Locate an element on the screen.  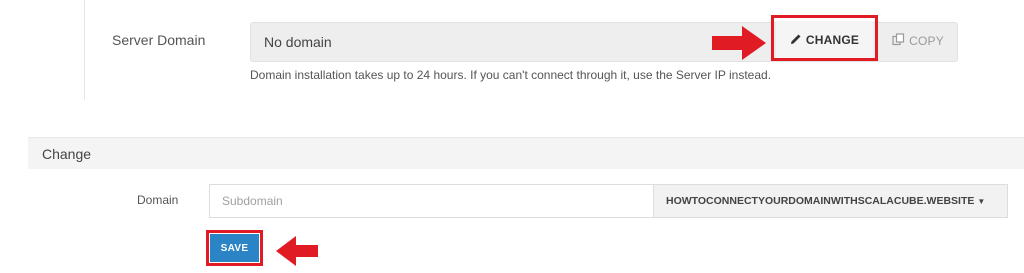
pencil-icon is located at coordinates (796, 40).